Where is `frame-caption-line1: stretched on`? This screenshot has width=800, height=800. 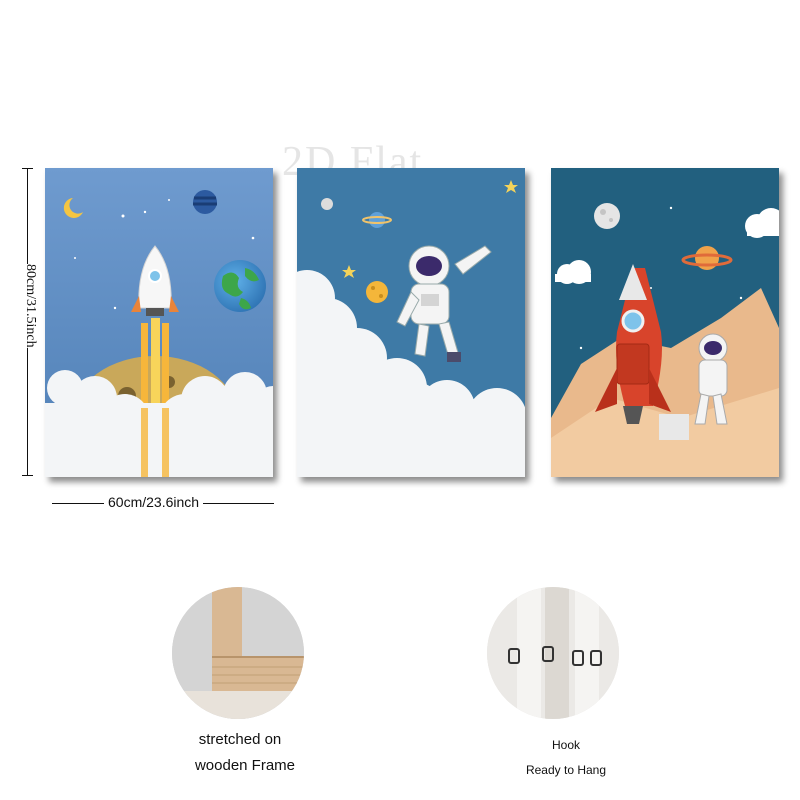 frame-caption-line1: stretched on is located at coordinates (240, 739).